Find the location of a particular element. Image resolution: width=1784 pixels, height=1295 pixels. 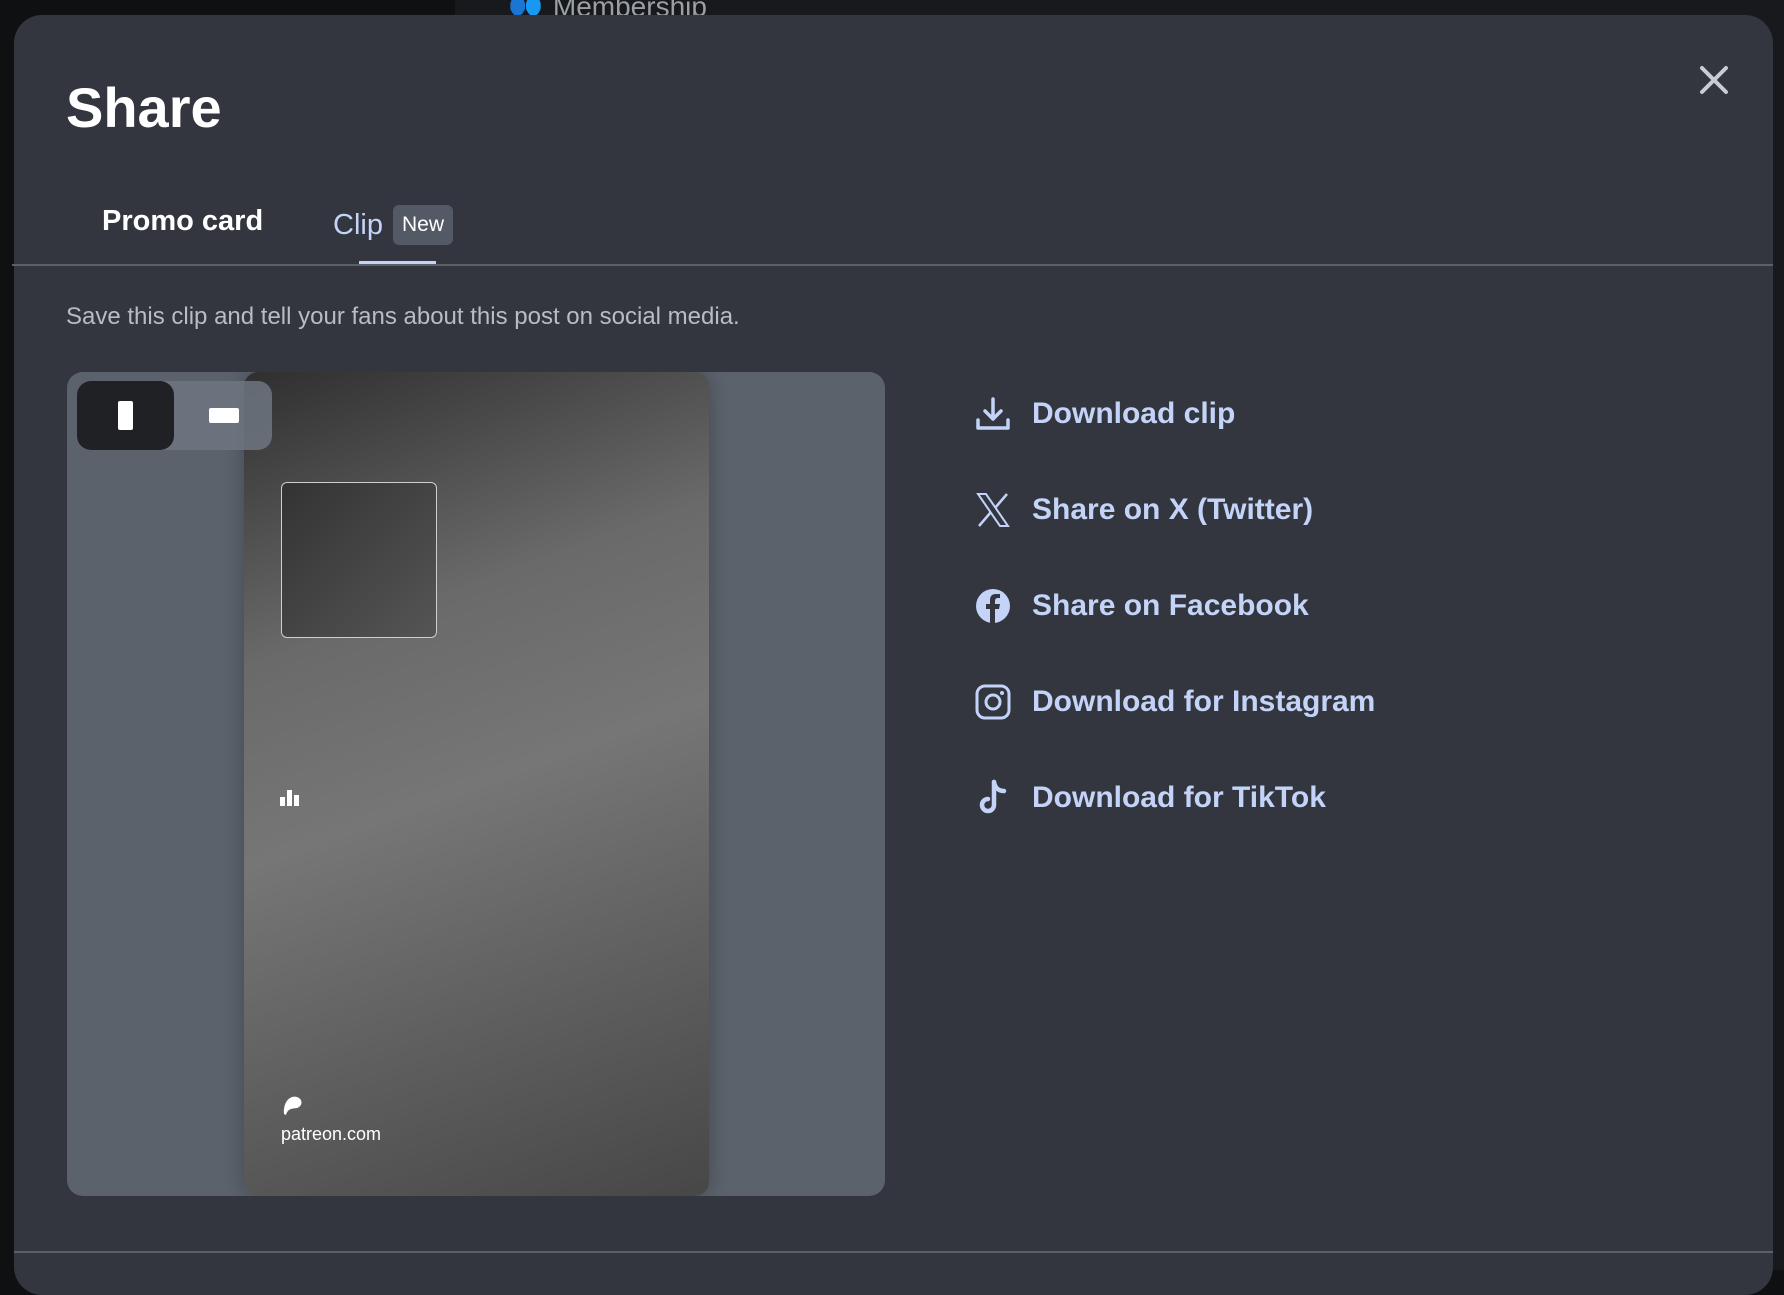

tab-clip: Clip New is located at coordinates (393, 225).